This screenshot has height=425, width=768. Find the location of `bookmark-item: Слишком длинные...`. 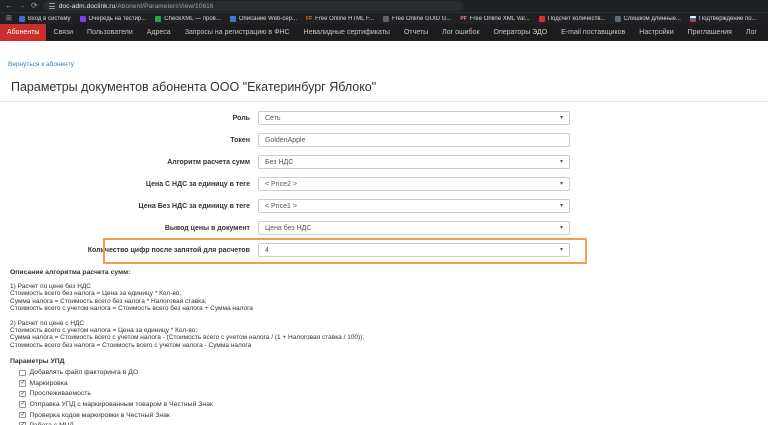

bookmark-item: Слишком длинные... is located at coordinates (647, 18).